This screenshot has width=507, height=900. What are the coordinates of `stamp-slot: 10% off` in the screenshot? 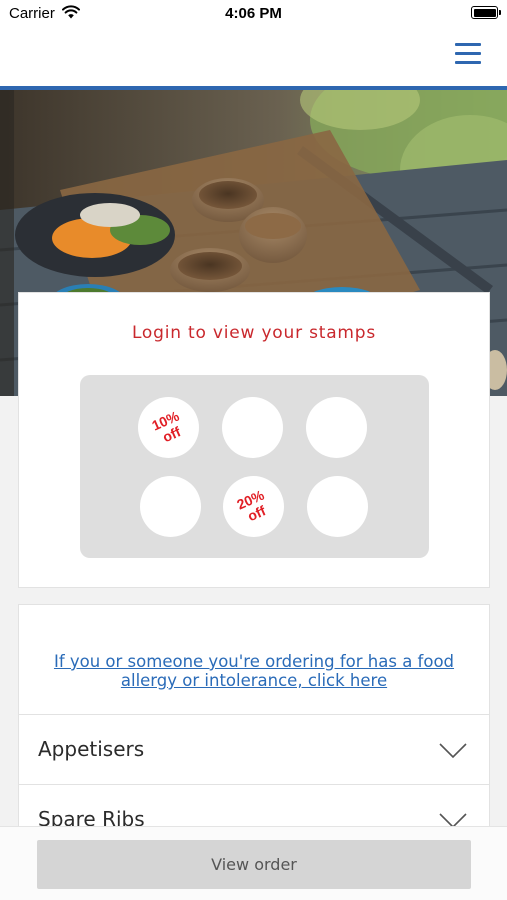 It's located at (168, 427).